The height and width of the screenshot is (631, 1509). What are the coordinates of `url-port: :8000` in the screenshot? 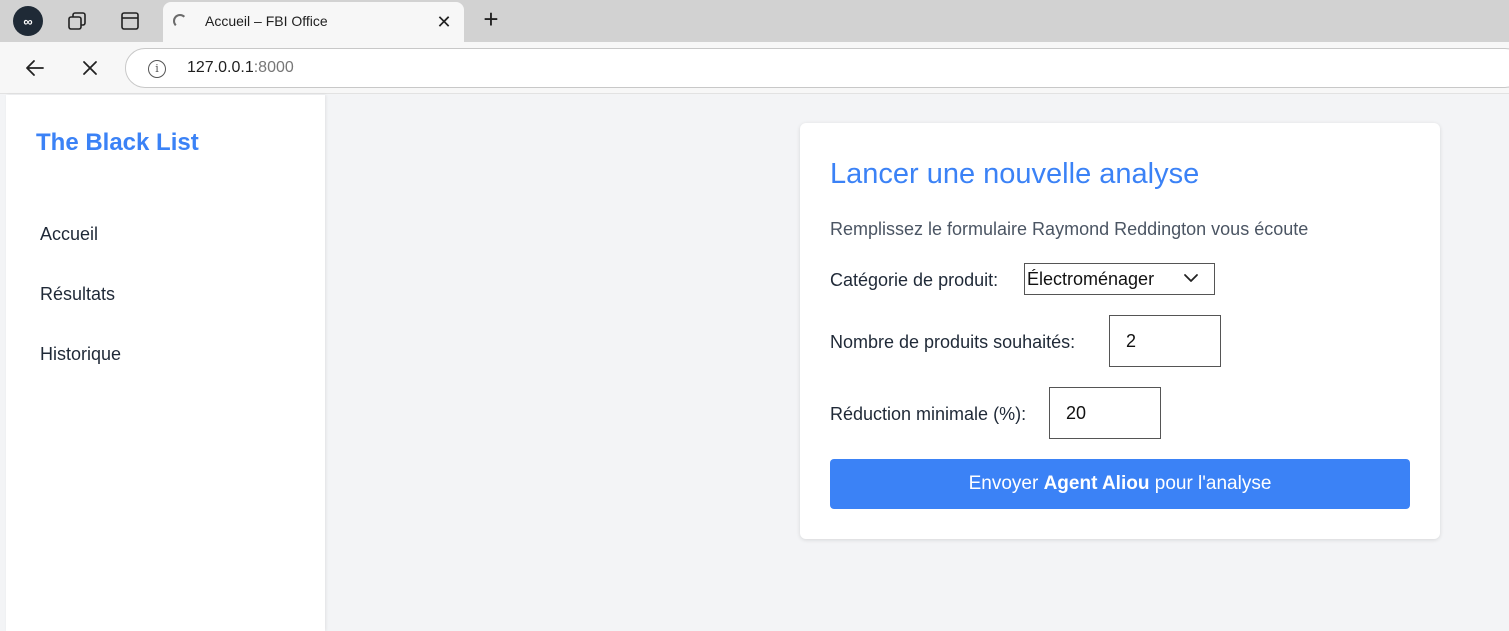 It's located at (273, 67).